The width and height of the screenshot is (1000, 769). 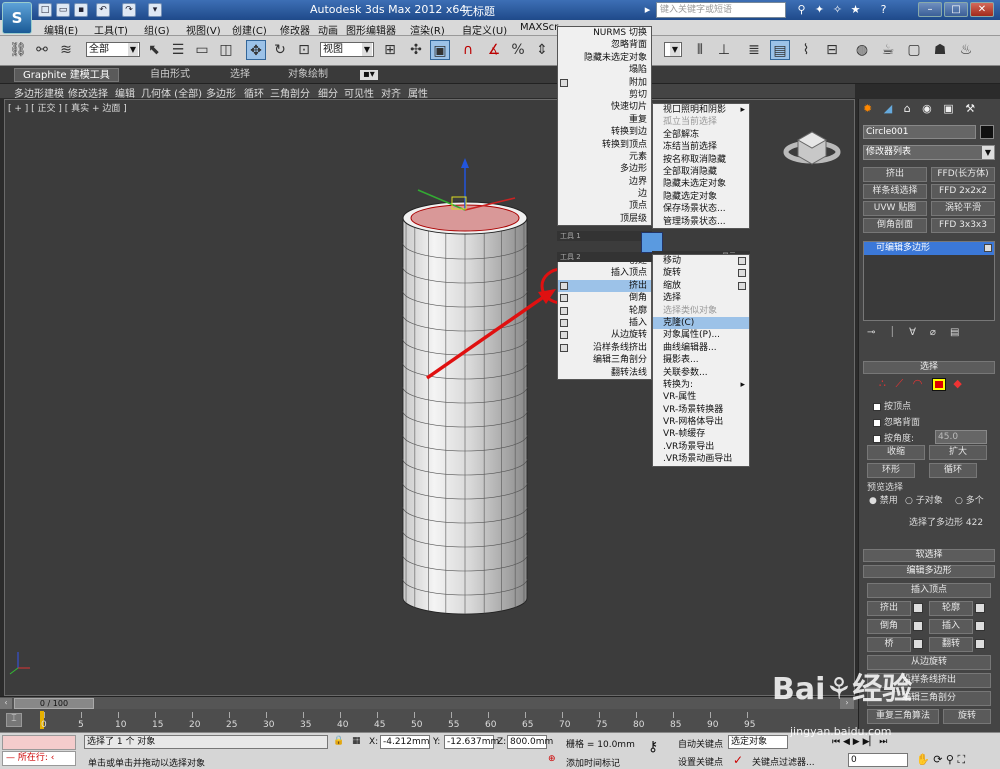 I want to click on quad-tools1-item: 塌陷, so click(x=604, y=70).